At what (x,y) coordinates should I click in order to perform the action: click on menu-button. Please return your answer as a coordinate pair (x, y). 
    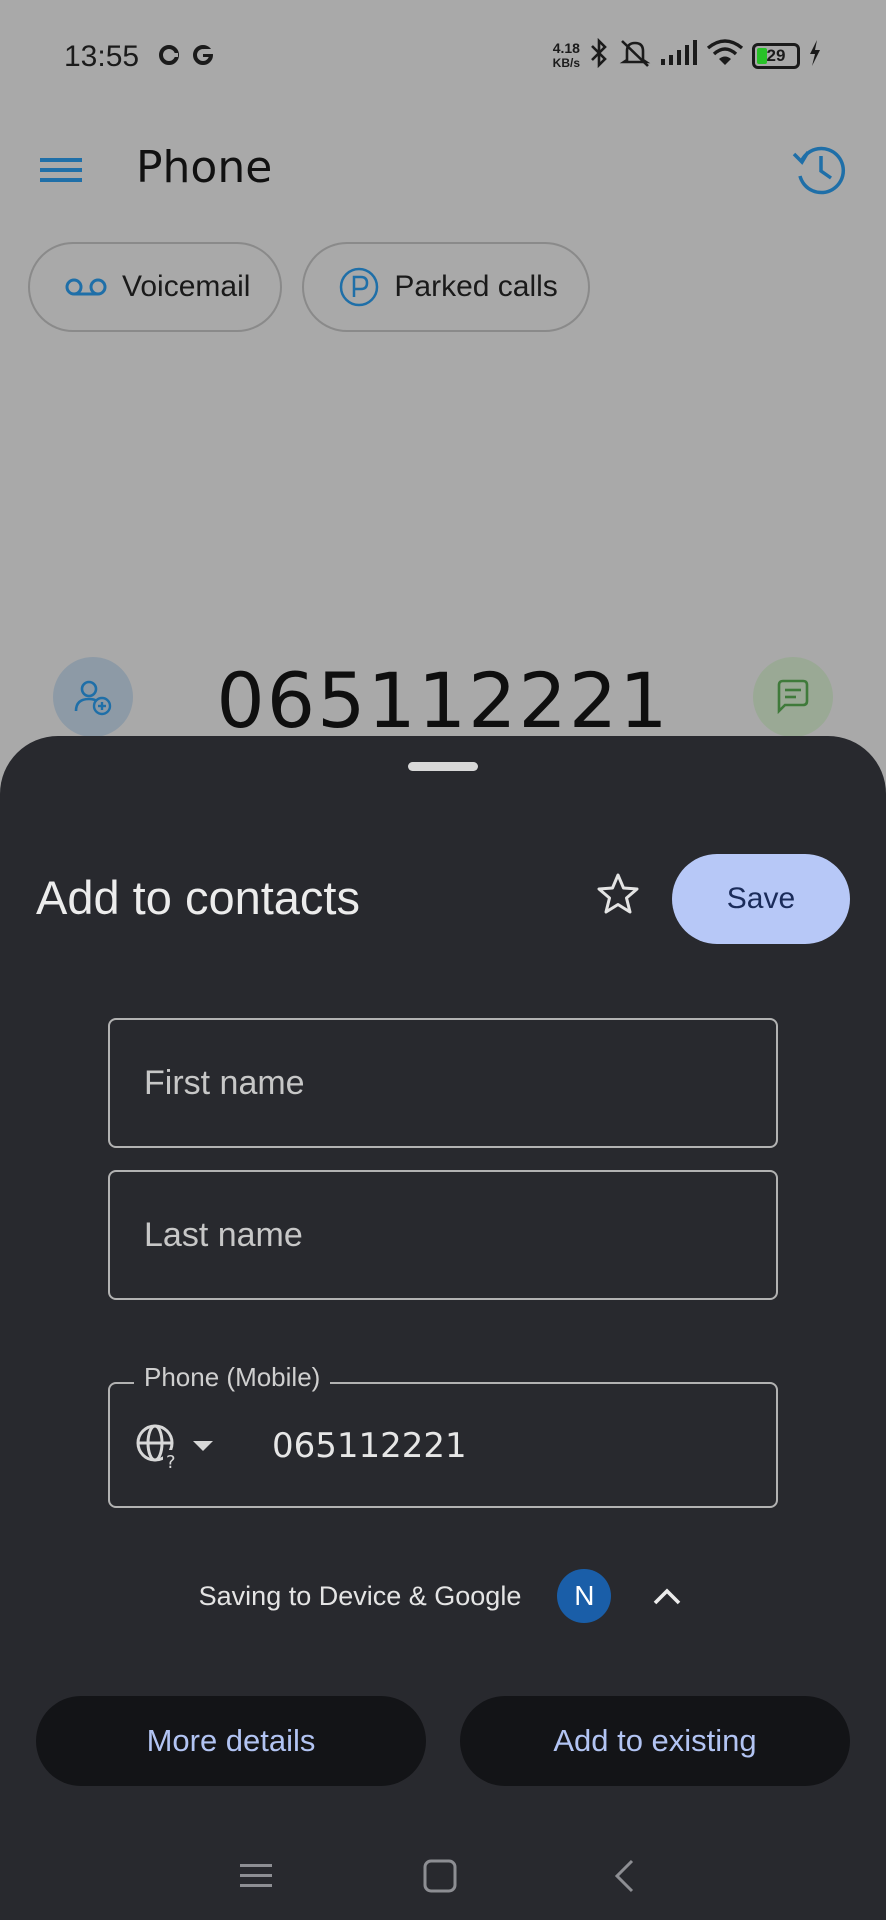
    Looking at the image, I should click on (62, 170).